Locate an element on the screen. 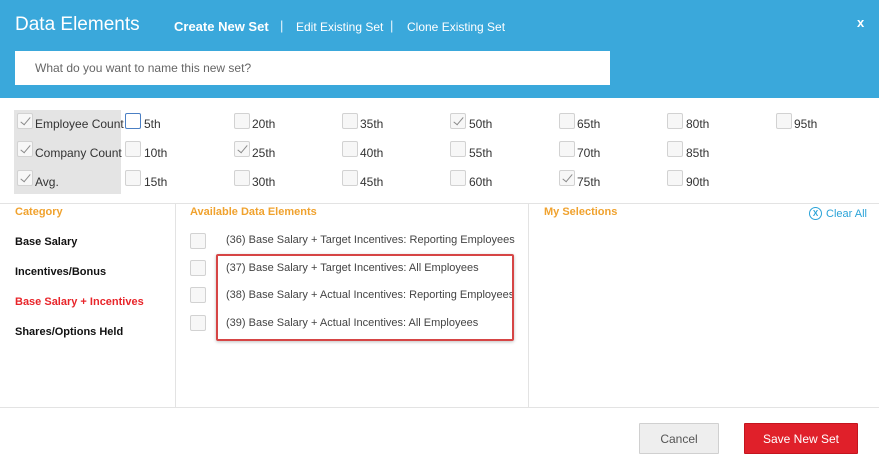 This screenshot has height=470, width=879. category-item-base-salary-incentives: Base Salary + Incentives is located at coordinates (79, 302).